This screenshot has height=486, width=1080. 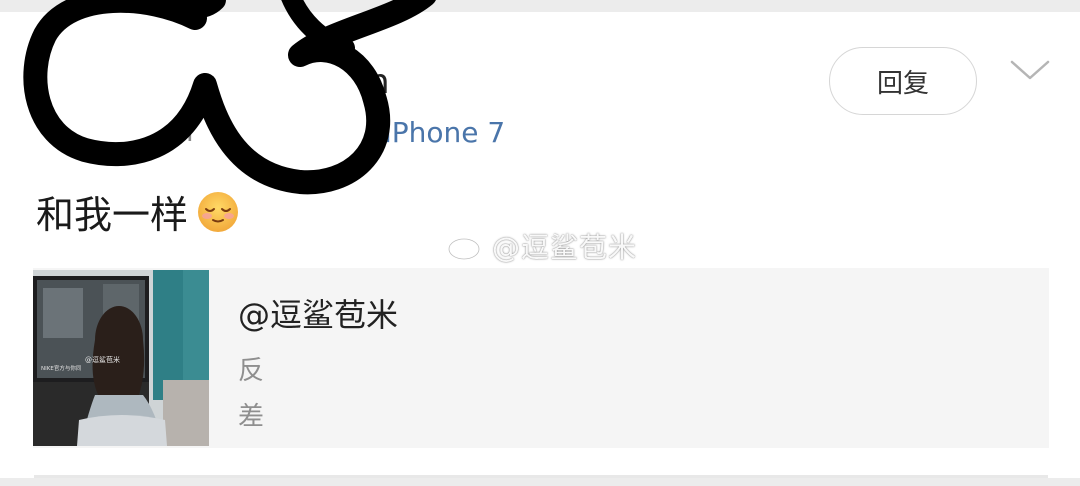 I want to click on quote-author: @逗鲨苞米, so click(x=318, y=313).